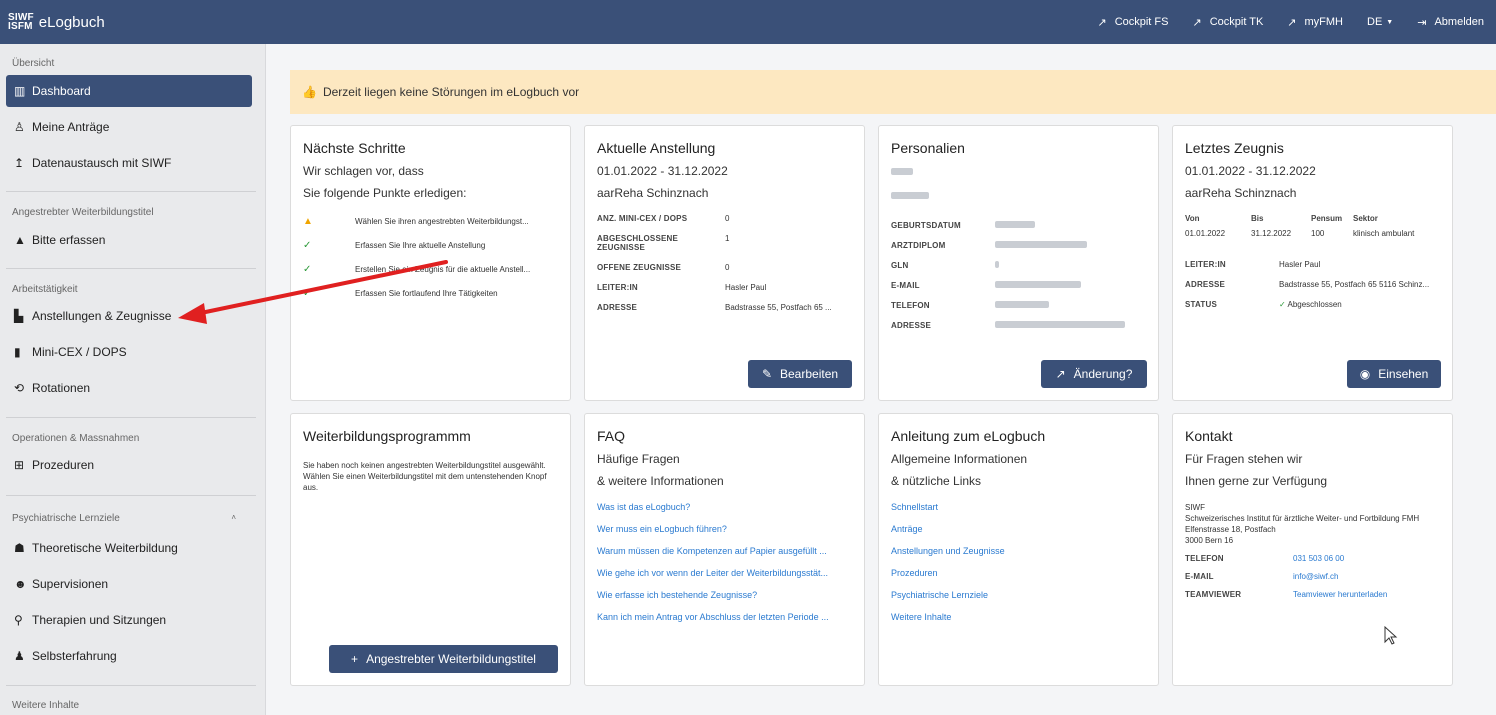  What do you see at coordinates (192, 313) in the screenshot?
I see `arrow-head` at bounding box center [192, 313].